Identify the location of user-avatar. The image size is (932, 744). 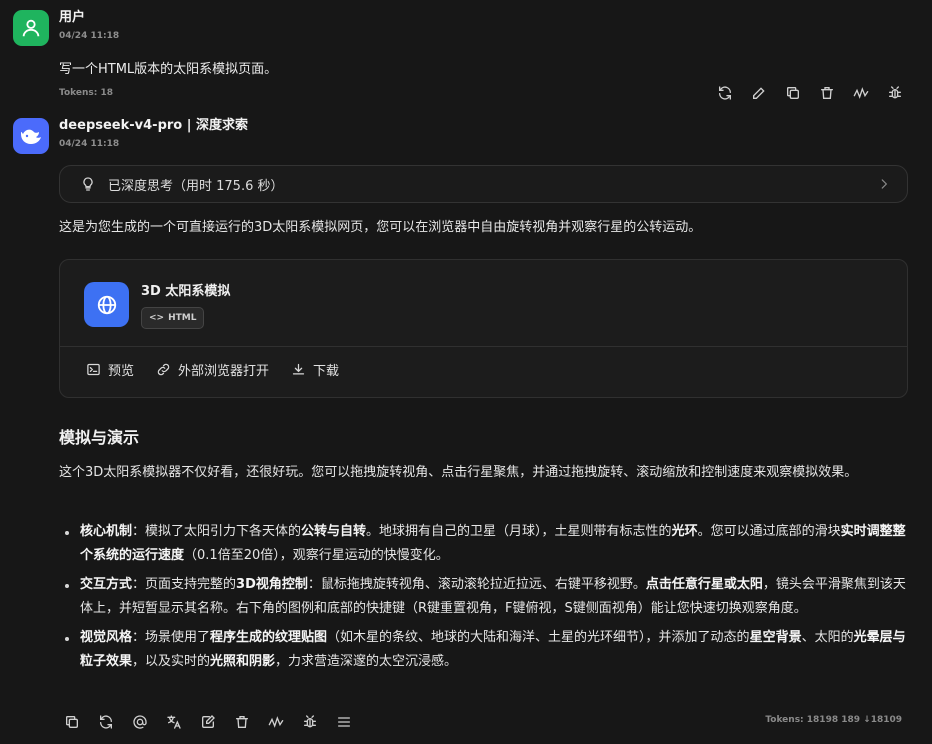
(31, 28).